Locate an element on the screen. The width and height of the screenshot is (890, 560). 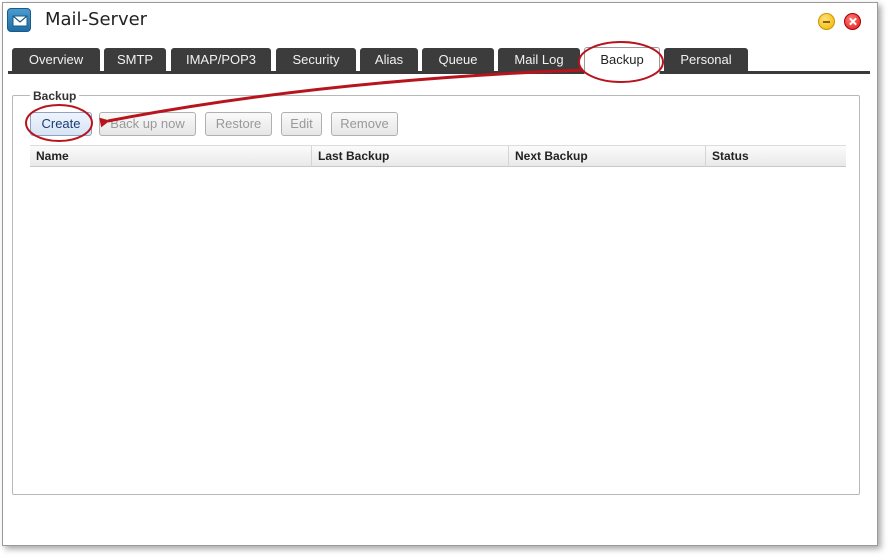
tab-smtp: SMTP is located at coordinates (135, 59).